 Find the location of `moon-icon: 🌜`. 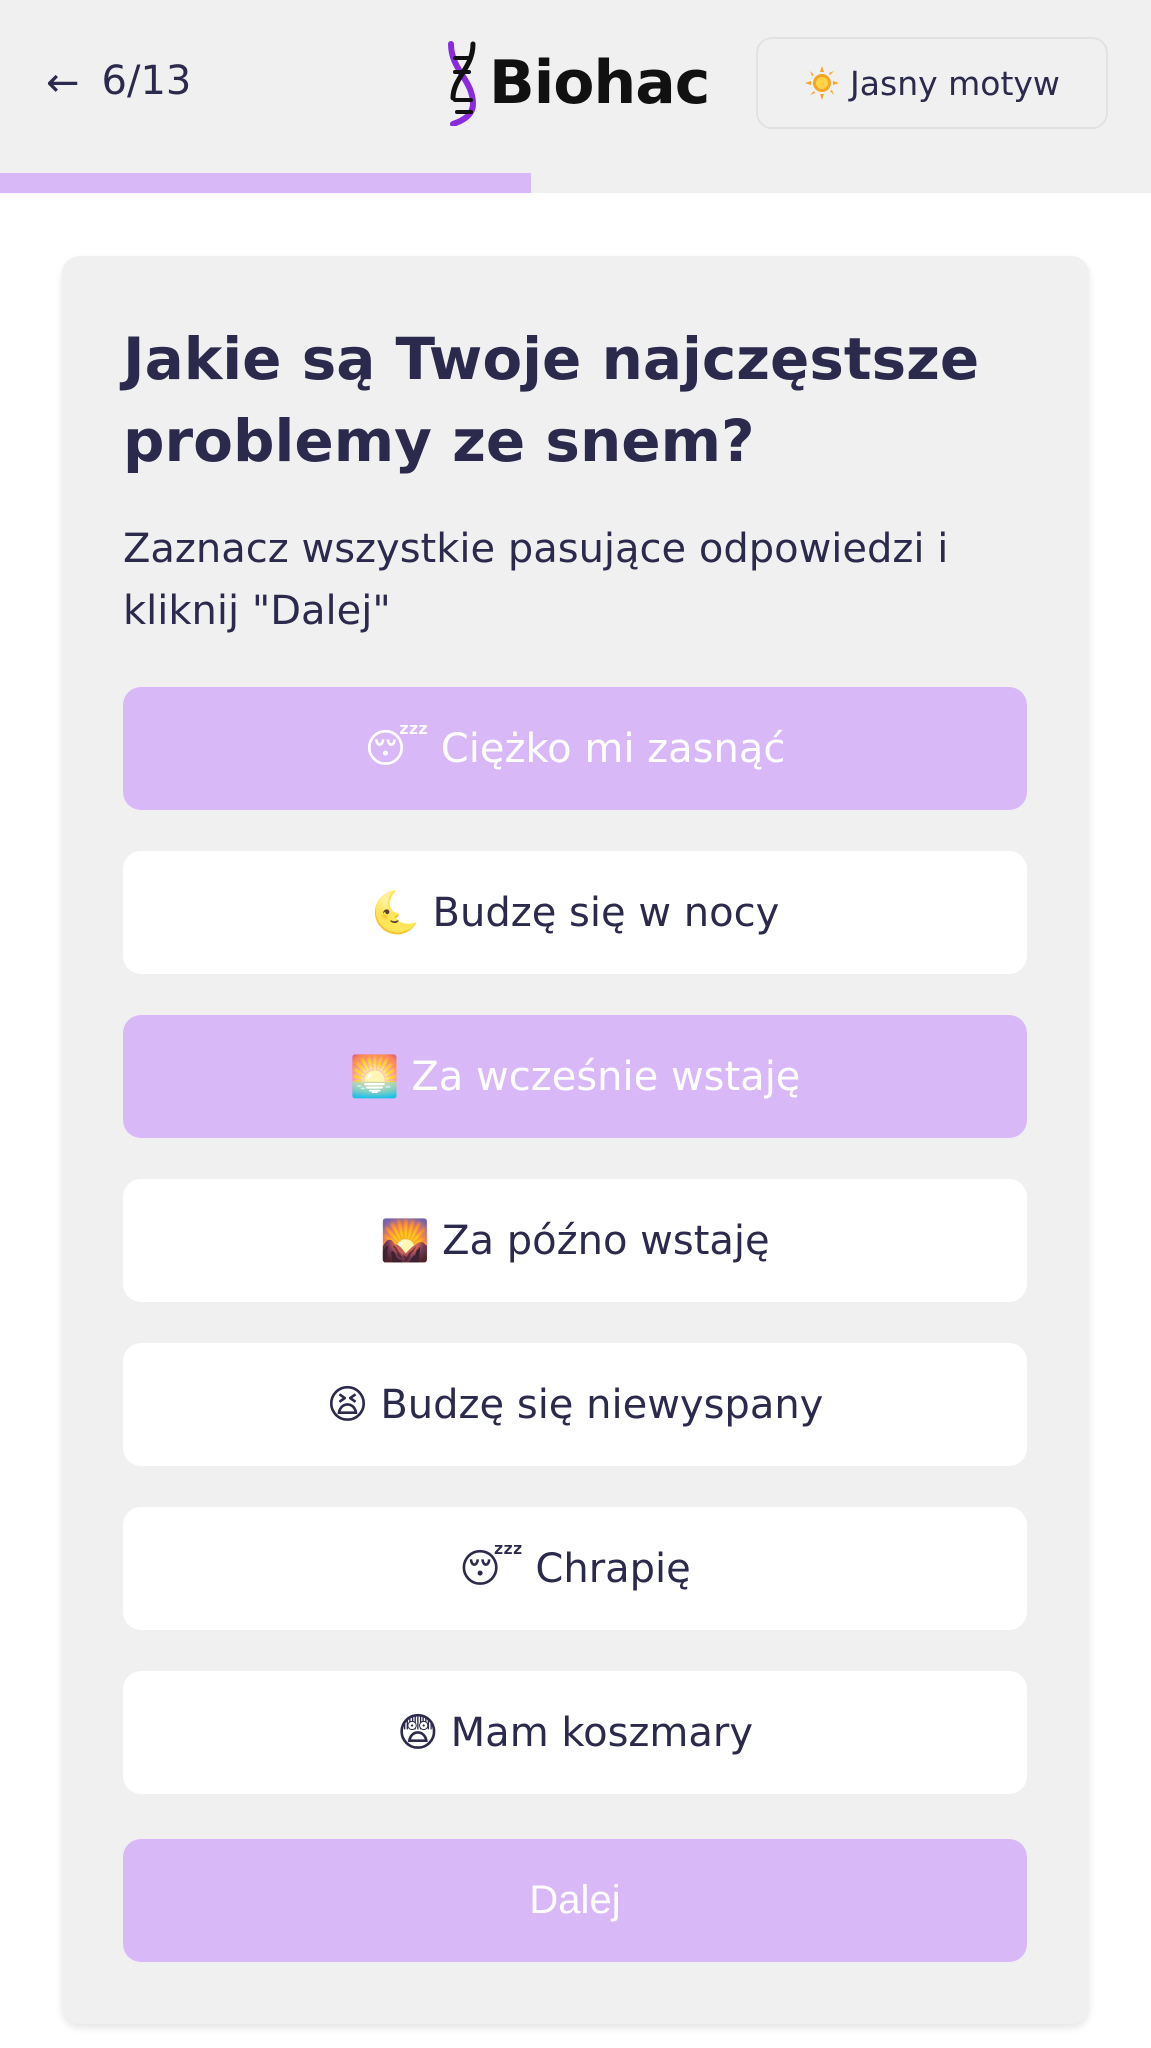

moon-icon: 🌜 is located at coordinates (395, 912).